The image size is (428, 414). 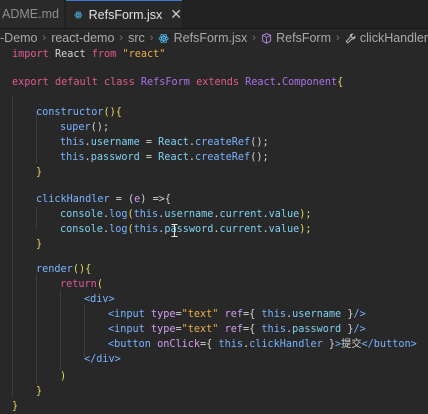 I want to click on close-icon: ✕, so click(x=176, y=14).